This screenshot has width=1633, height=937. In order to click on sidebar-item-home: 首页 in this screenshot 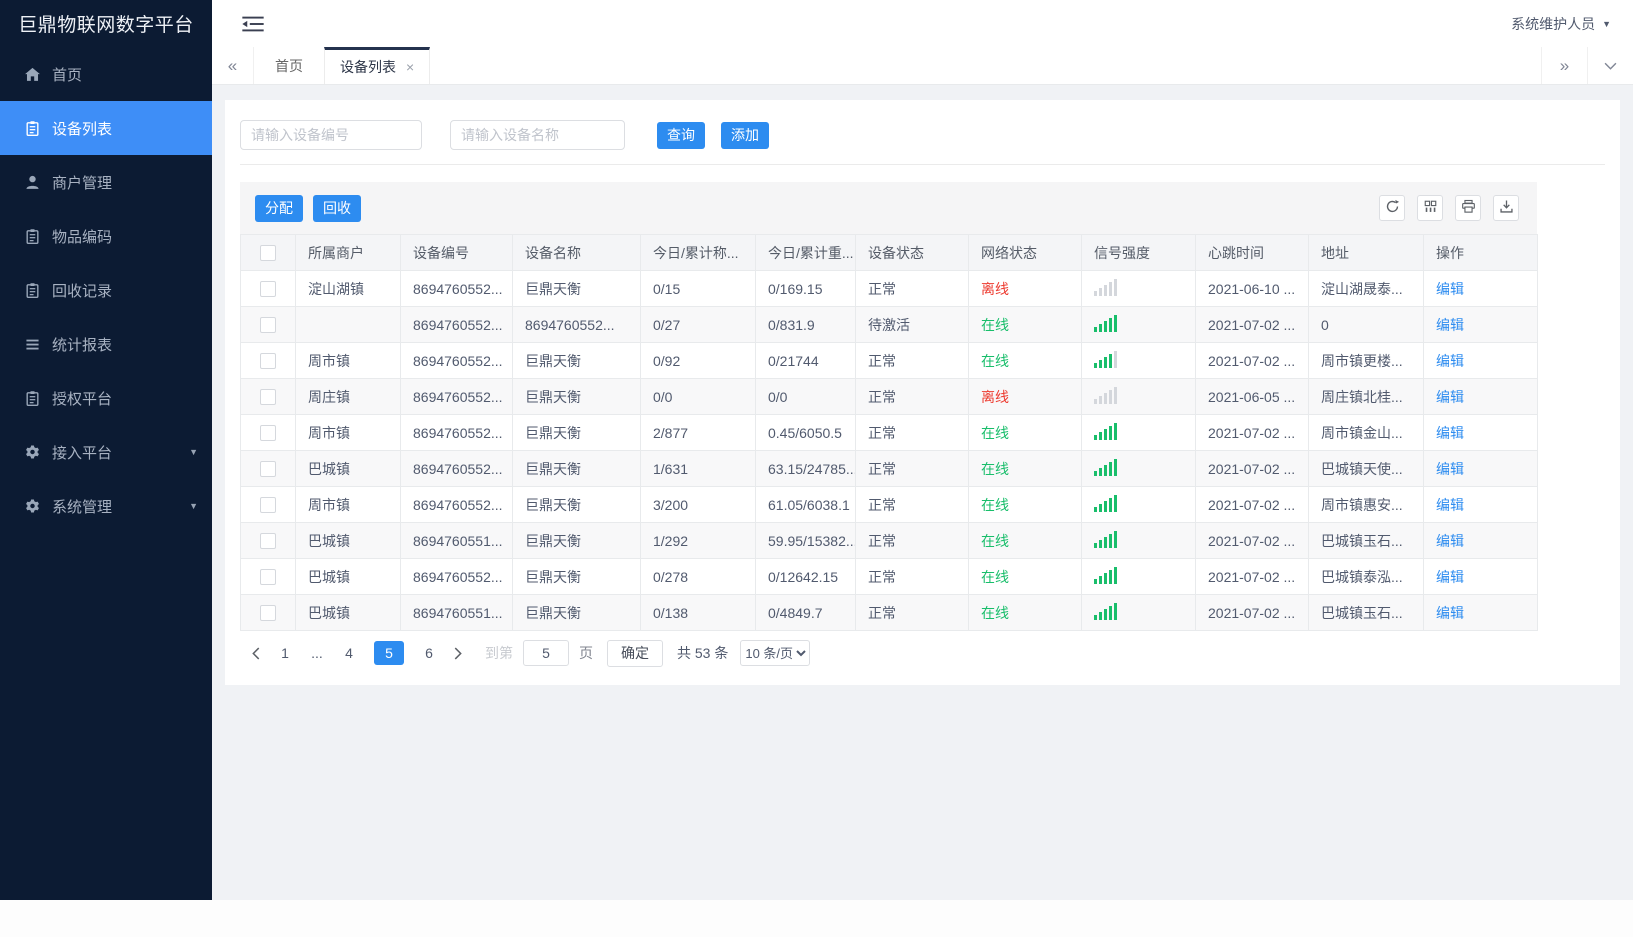, I will do `click(106, 74)`.